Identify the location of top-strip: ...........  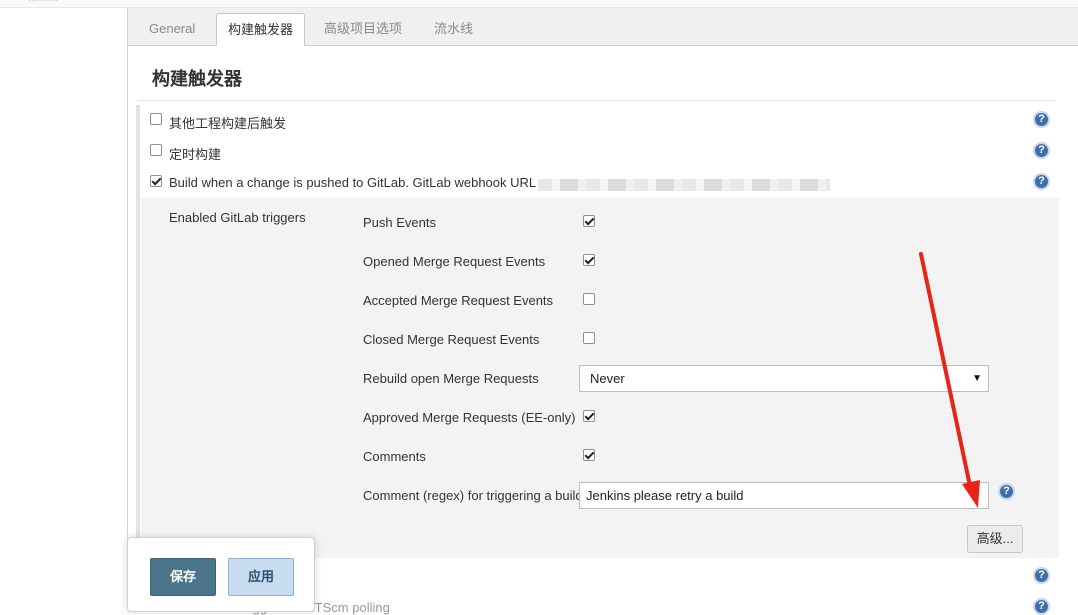
(539, 4).